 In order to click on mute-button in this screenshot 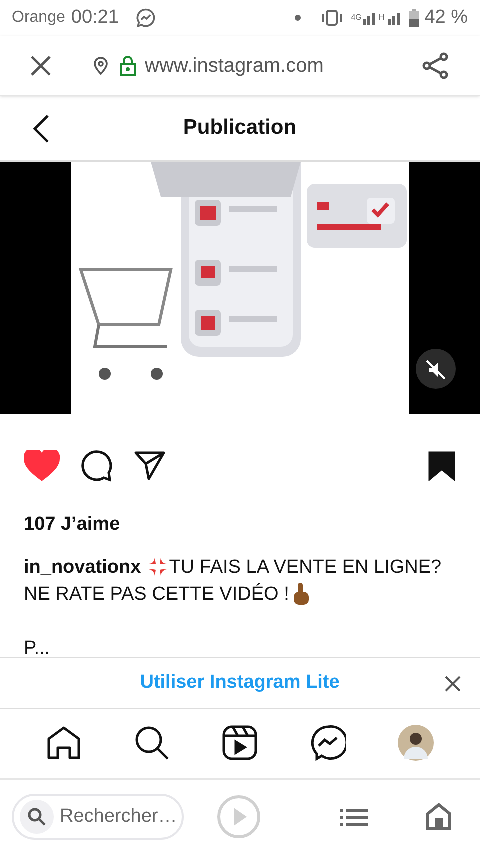, I will do `click(436, 369)`.